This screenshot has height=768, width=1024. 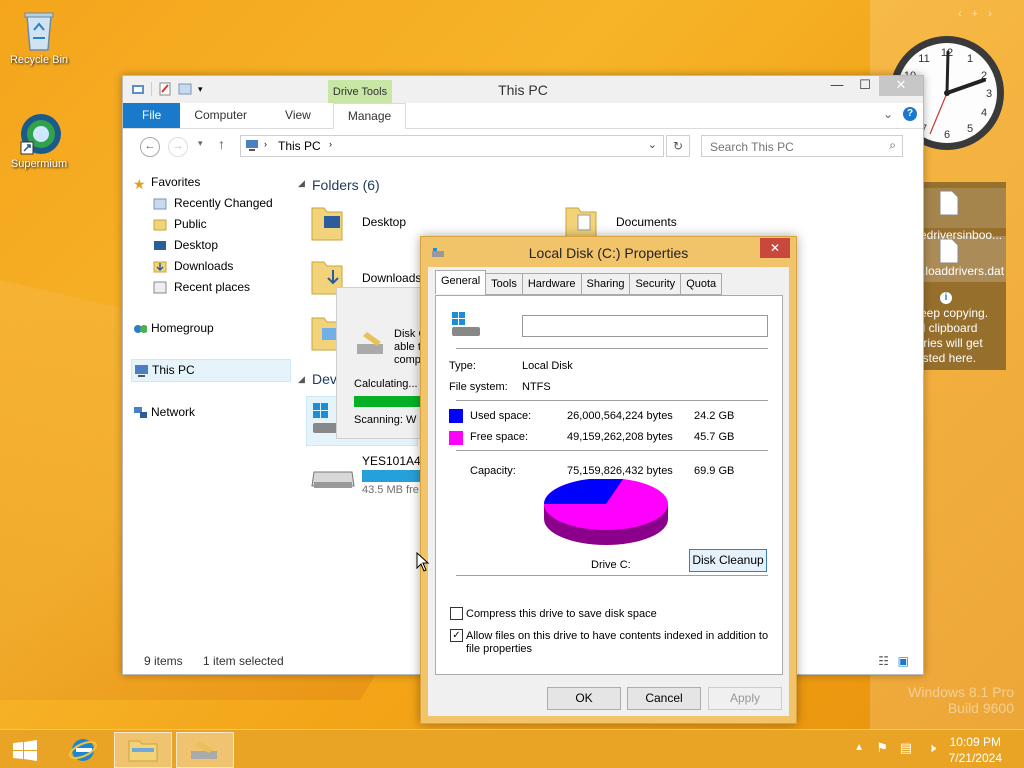 I want to click on info-icon: i, so click(x=946, y=298).